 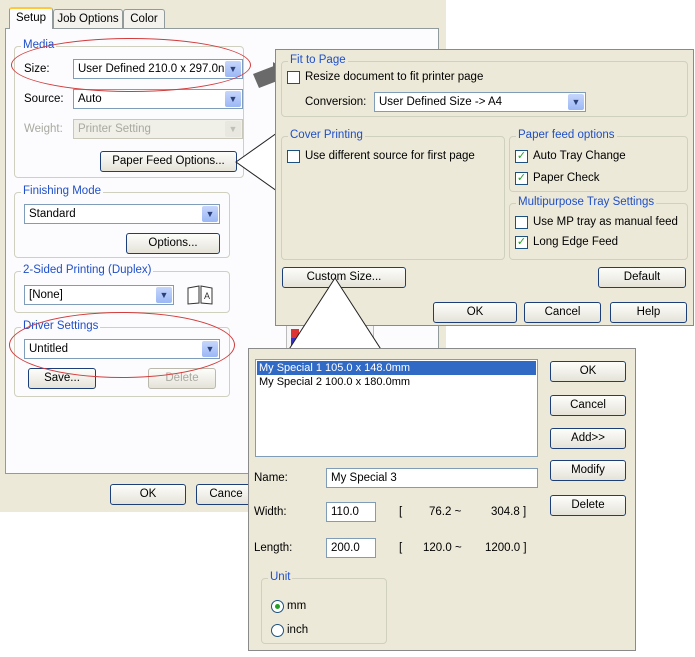 I want to click on finishing-mode-value: Standard, so click(x=52, y=214).